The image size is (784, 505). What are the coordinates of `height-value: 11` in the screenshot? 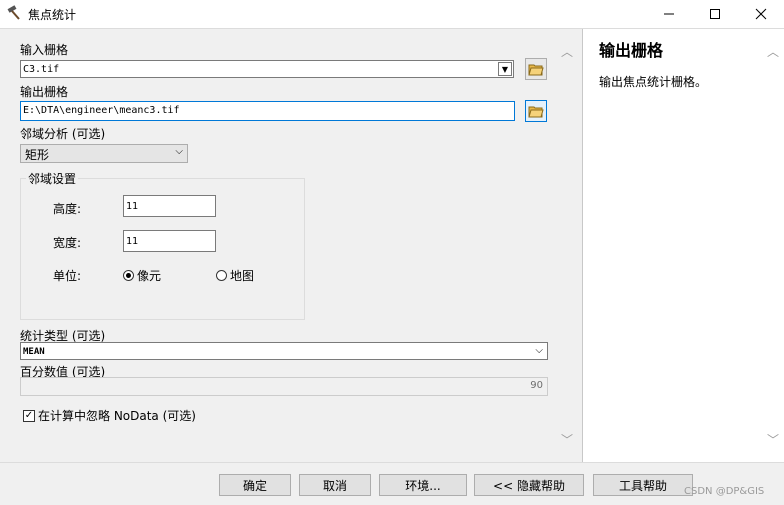 It's located at (132, 206).